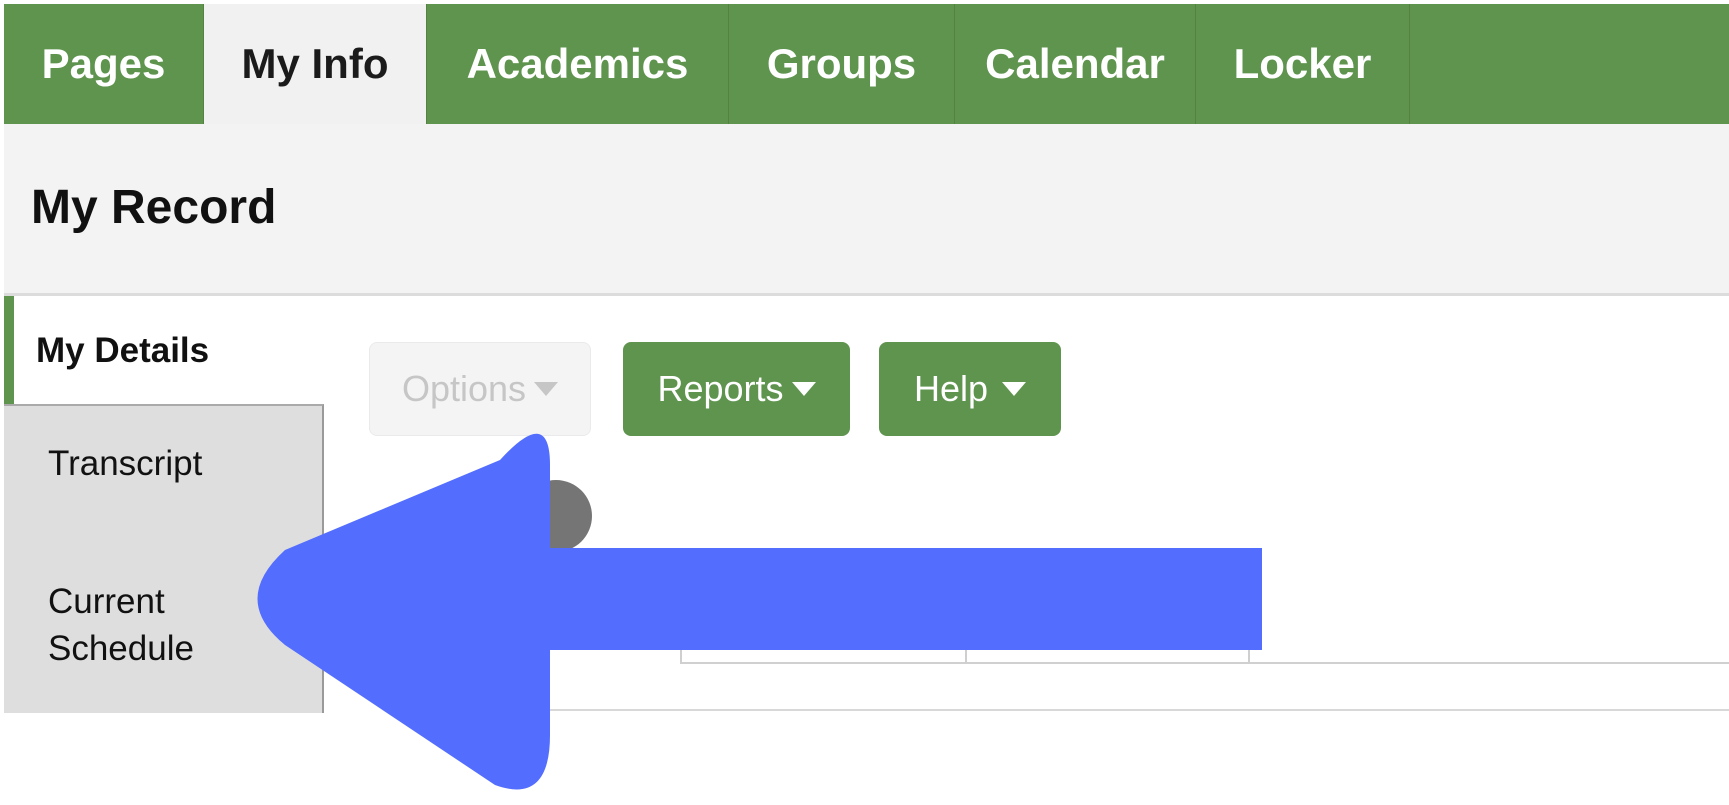 The width and height of the screenshot is (1729, 805). I want to click on tab-calendar: Calendar, so click(1075, 64).